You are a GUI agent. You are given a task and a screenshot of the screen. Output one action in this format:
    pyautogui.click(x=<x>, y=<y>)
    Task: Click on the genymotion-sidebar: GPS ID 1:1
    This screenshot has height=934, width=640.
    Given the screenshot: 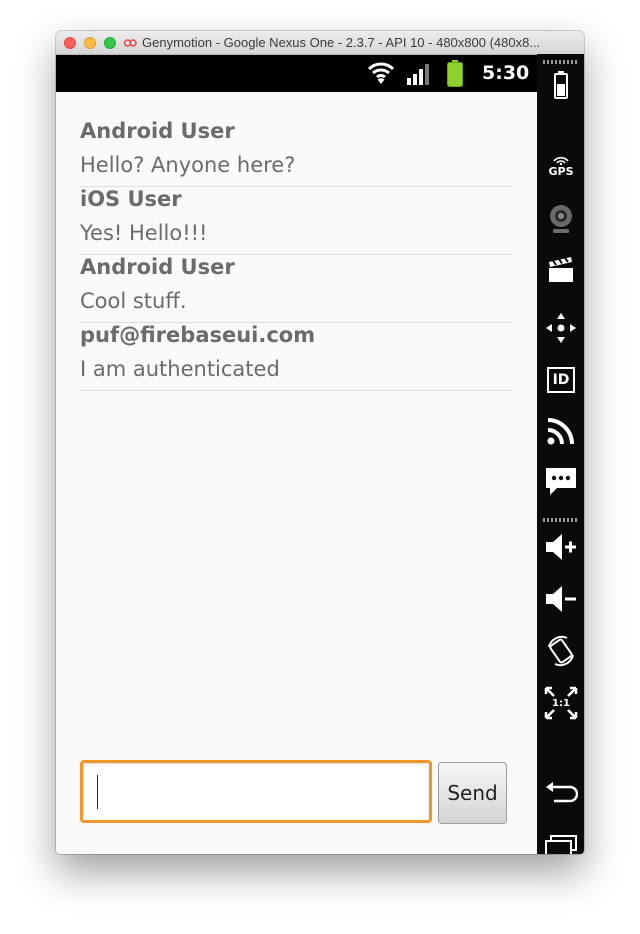 What is the action you would take?
    pyautogui.click(x=560, y=454)
    